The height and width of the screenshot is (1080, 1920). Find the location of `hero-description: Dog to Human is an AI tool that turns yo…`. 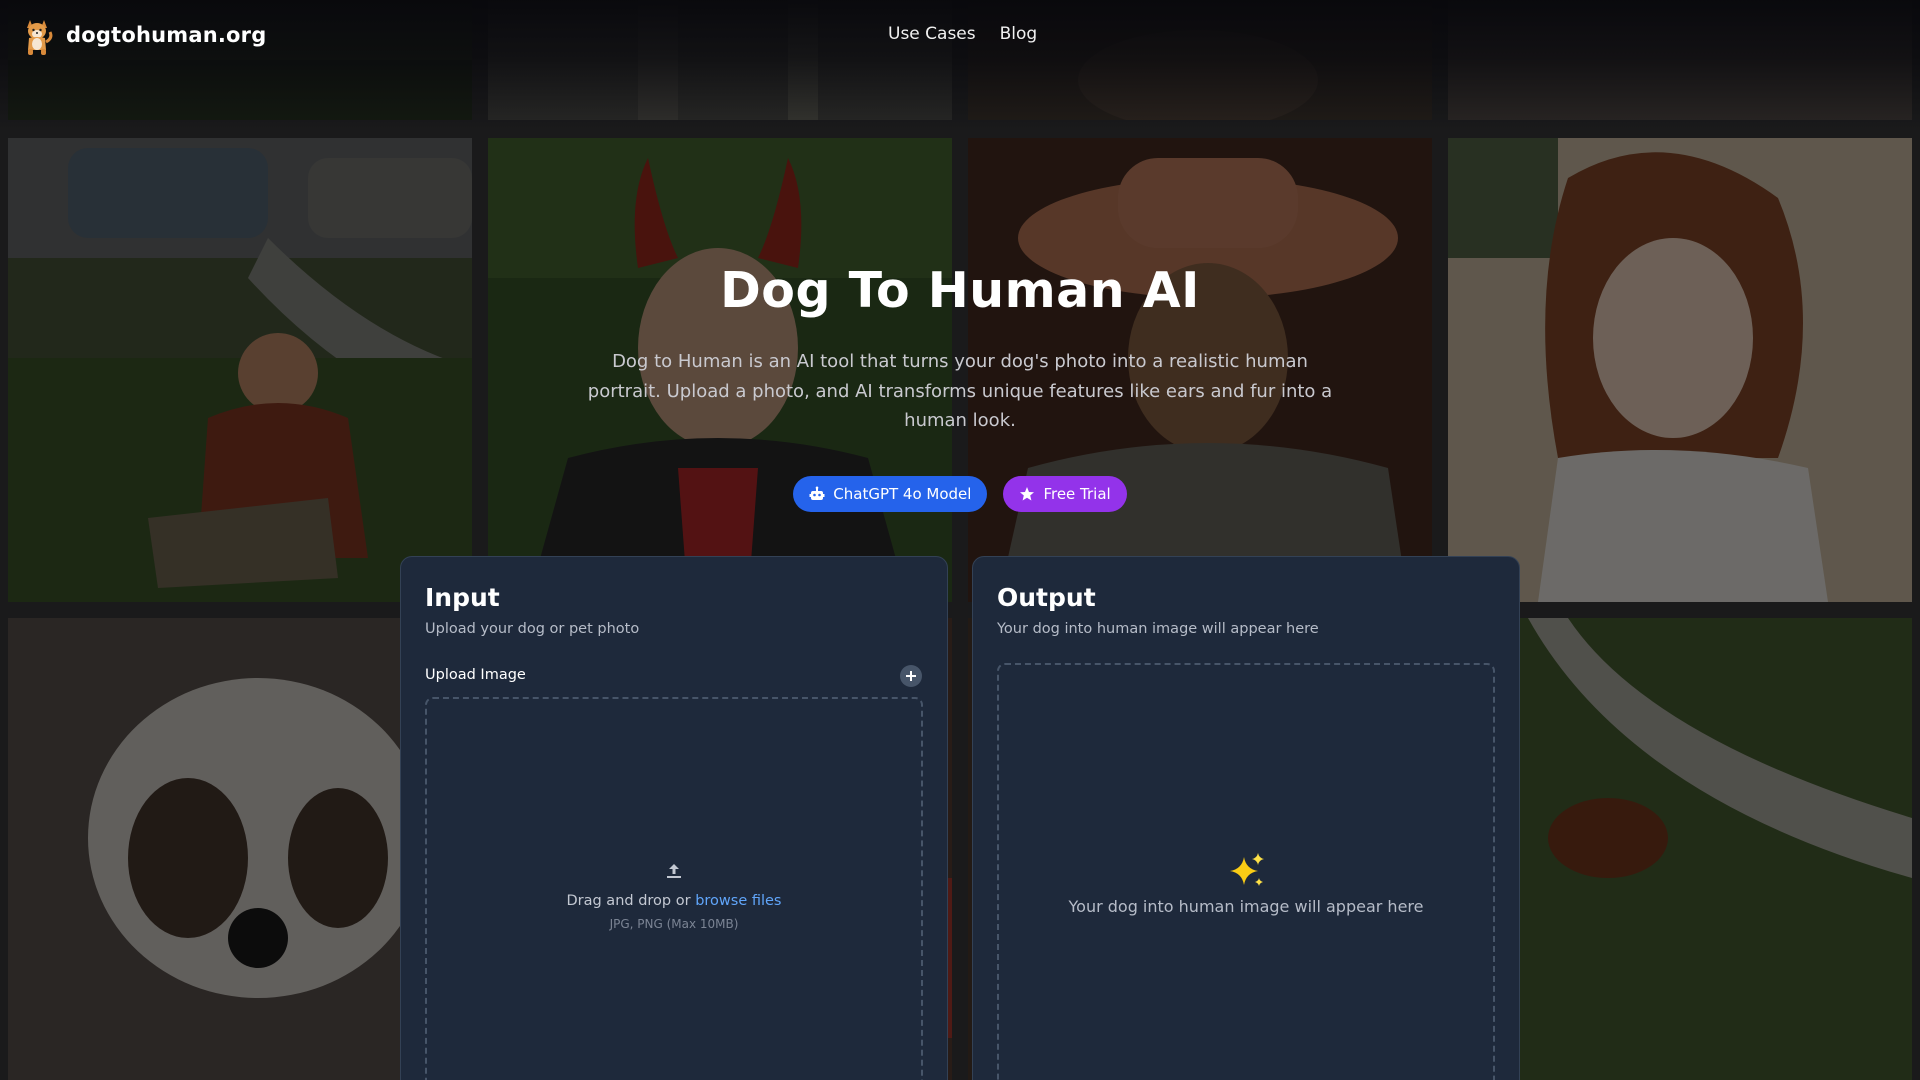

hero-description: Dog to Human is an AI tool that turns yo… is located at coordinates (960, 391).